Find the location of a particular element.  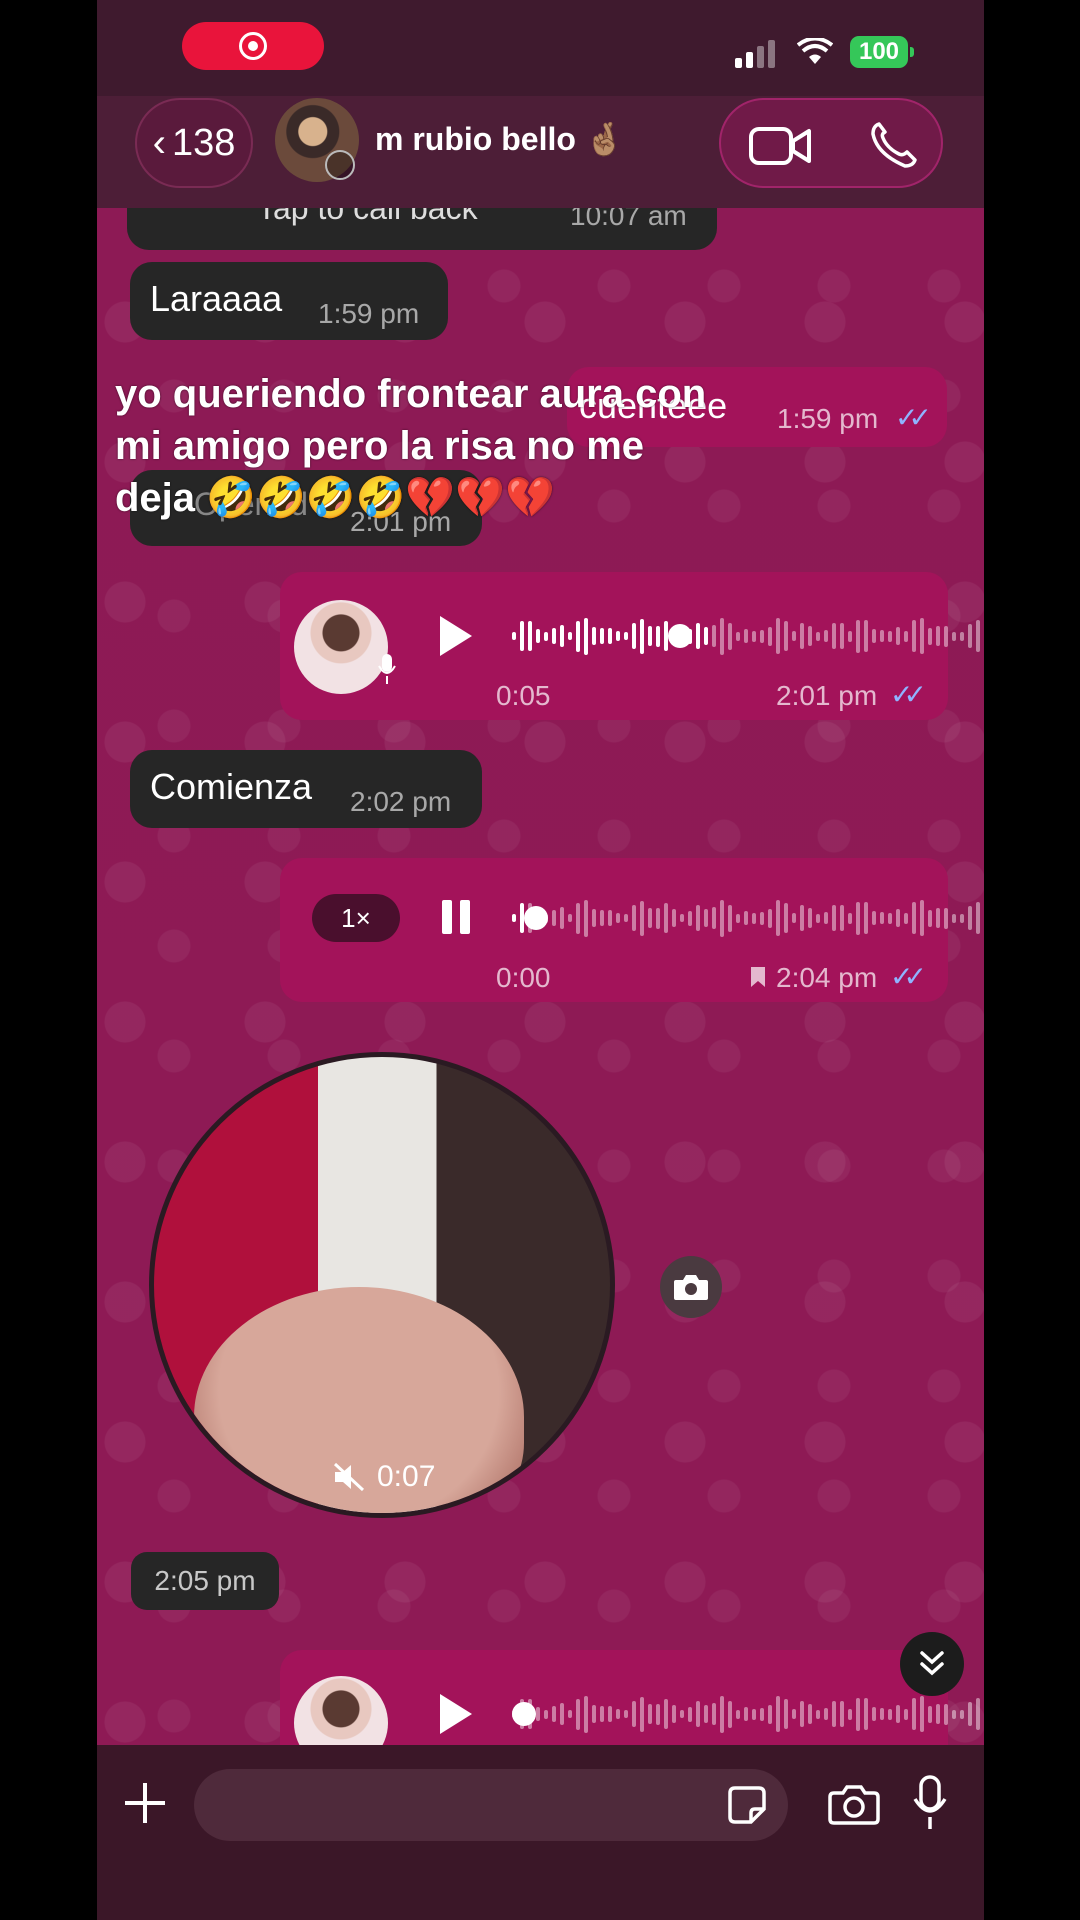

video-duration: 0:07 is located at coordinates (406, 1476).